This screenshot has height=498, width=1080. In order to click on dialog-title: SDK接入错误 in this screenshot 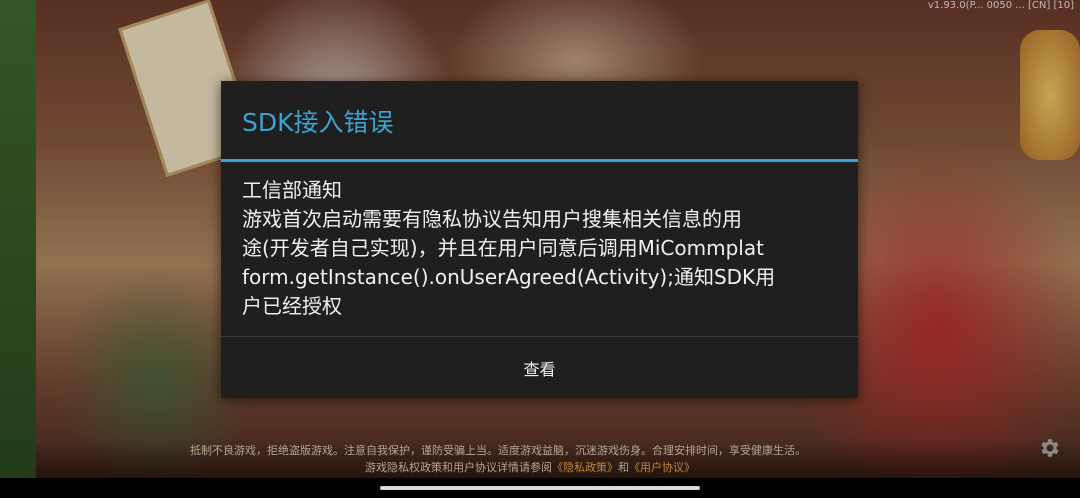, I will do `click(318, 122)`.